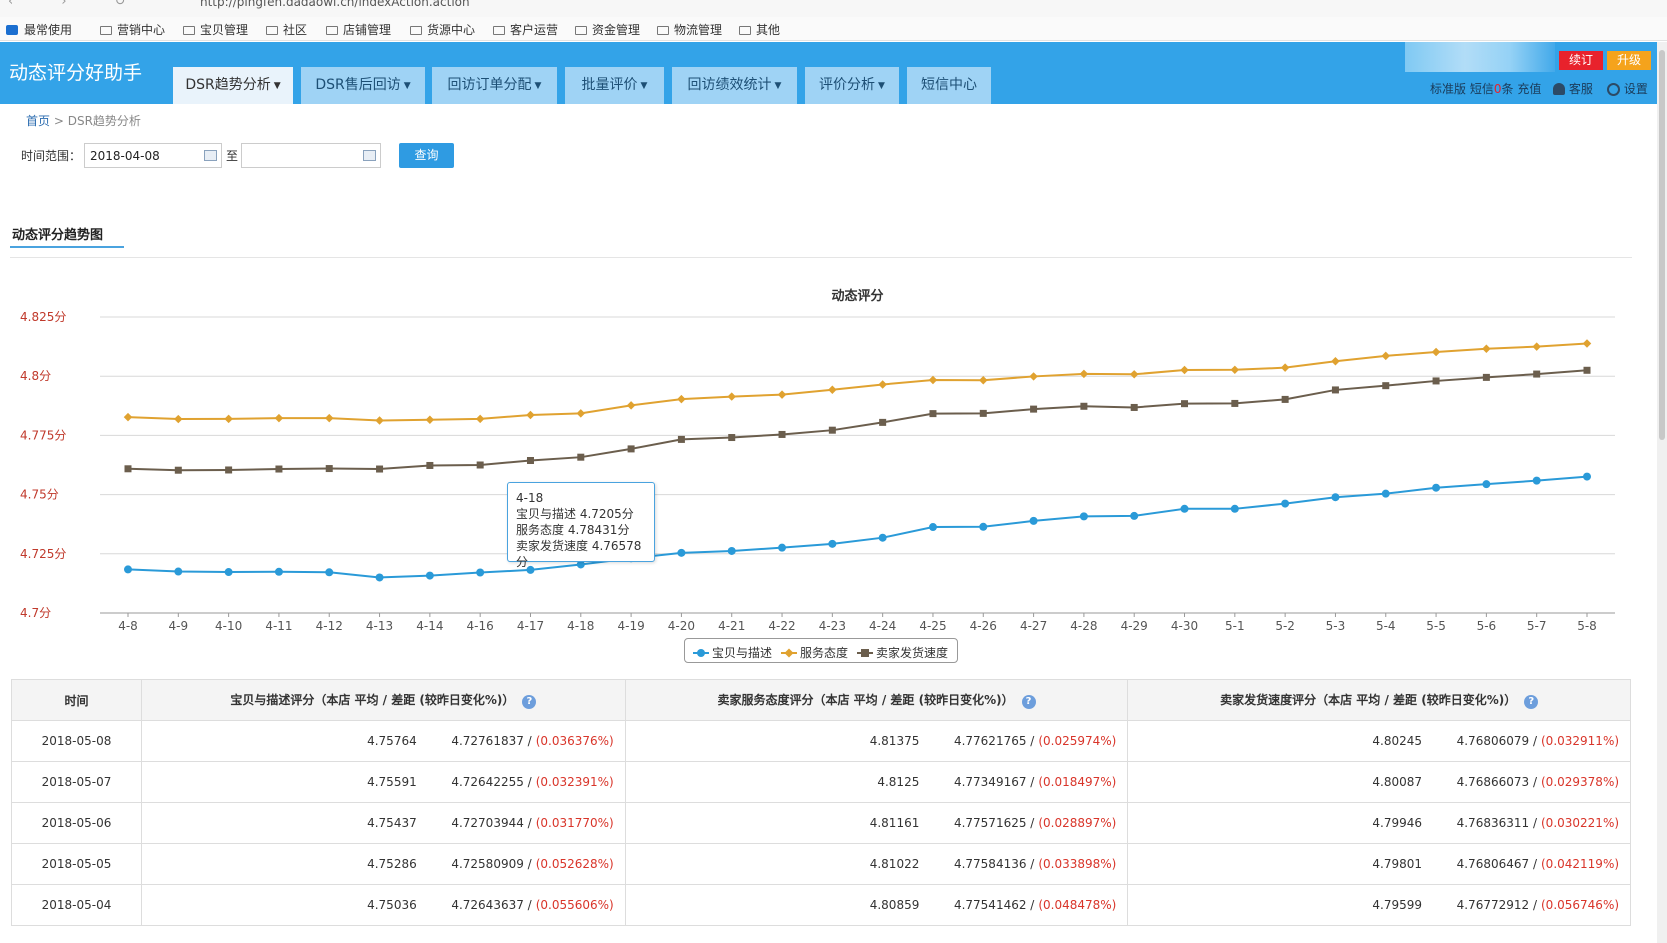  What do you see at coordinates (902, 652) in the screenshot?
I see `legend-item-shipping: 卖家发货速度` at bounding box center [902, 652].